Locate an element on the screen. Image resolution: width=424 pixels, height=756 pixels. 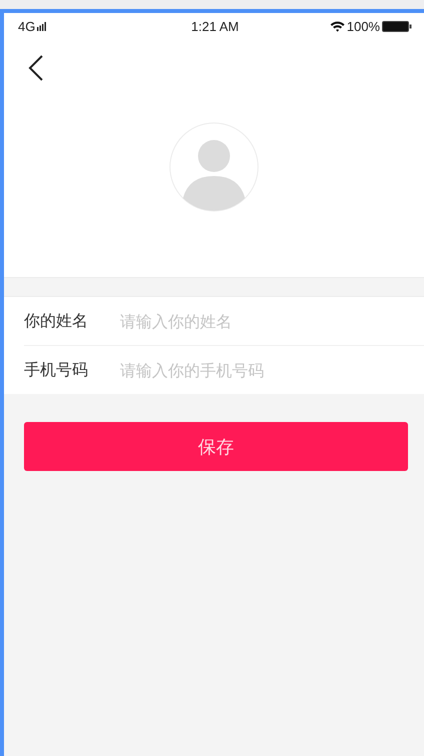
signal-icon is located at coordinates (42, 26).